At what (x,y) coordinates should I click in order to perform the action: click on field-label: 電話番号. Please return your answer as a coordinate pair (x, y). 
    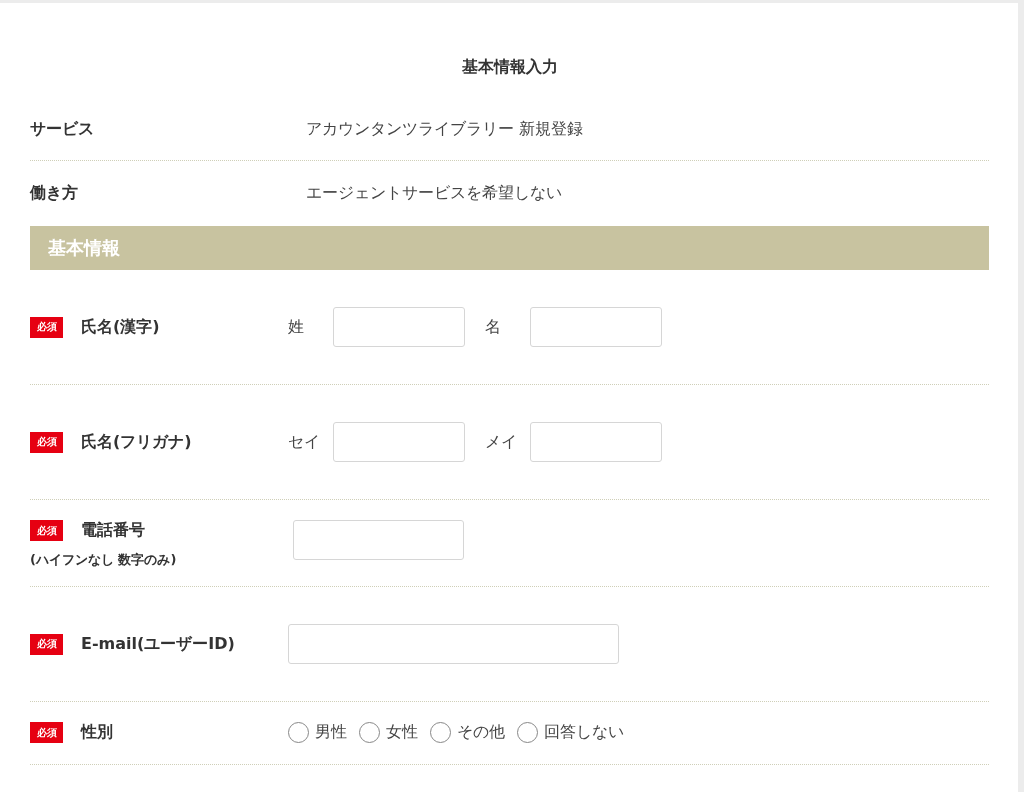
    Looking at the image, I should click on (113, 530).